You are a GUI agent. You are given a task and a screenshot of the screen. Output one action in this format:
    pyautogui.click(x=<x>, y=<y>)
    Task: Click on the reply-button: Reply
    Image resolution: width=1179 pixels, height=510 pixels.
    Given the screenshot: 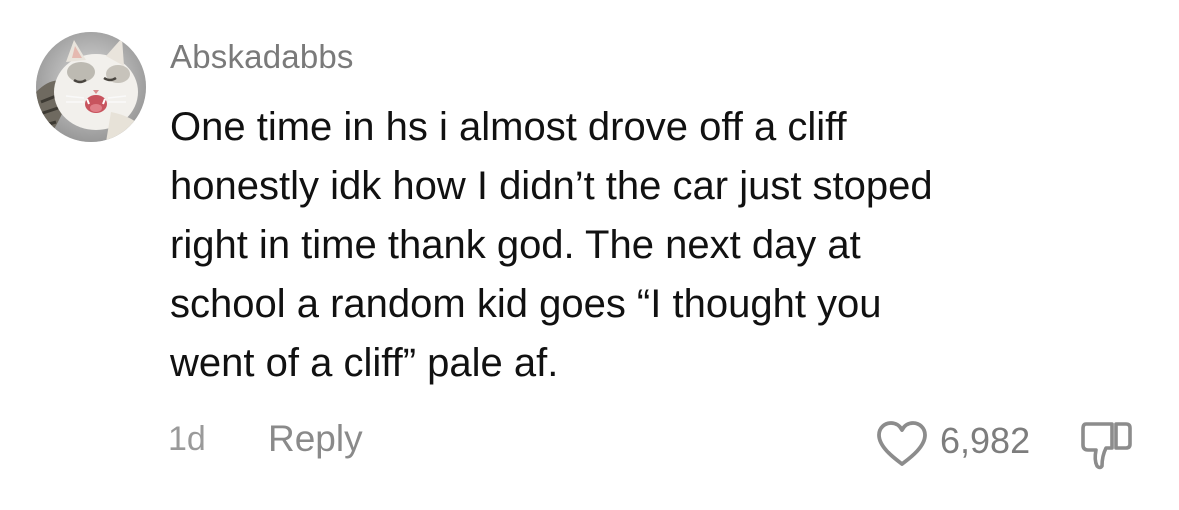 What is the action you would take?
    pyautogui.click(x=315, y=439)
    